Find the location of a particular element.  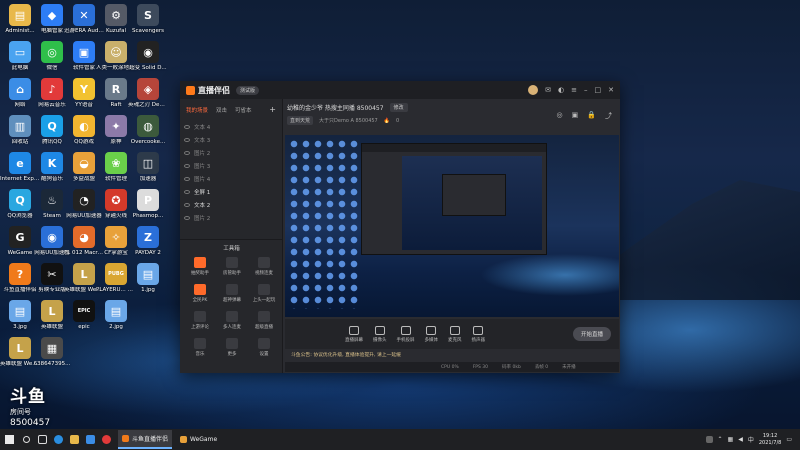

source-button: 直播屏幕 is located at coordinates (354, 334).